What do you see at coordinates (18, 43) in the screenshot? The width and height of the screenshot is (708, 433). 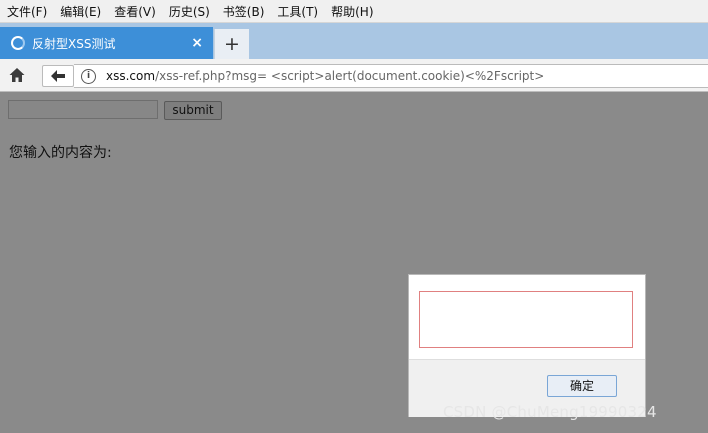 I see `loading-spinner-icon` at bounding box center [18, 43].